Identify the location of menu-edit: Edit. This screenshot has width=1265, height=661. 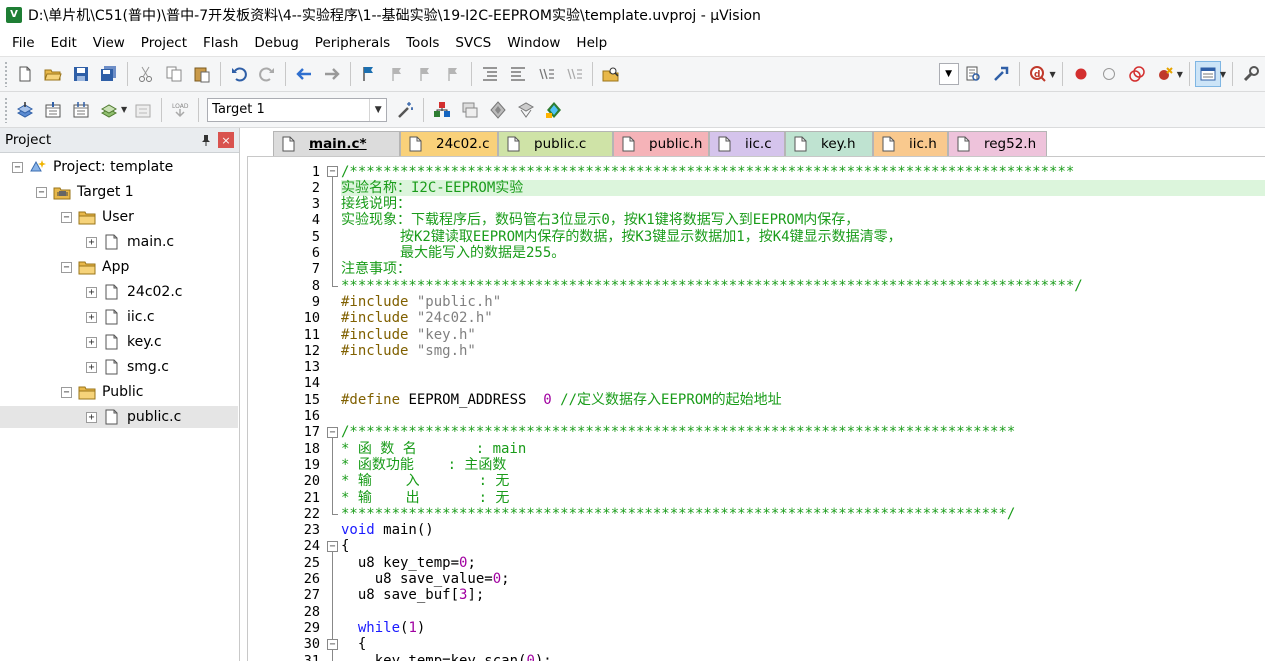
(64, 43).